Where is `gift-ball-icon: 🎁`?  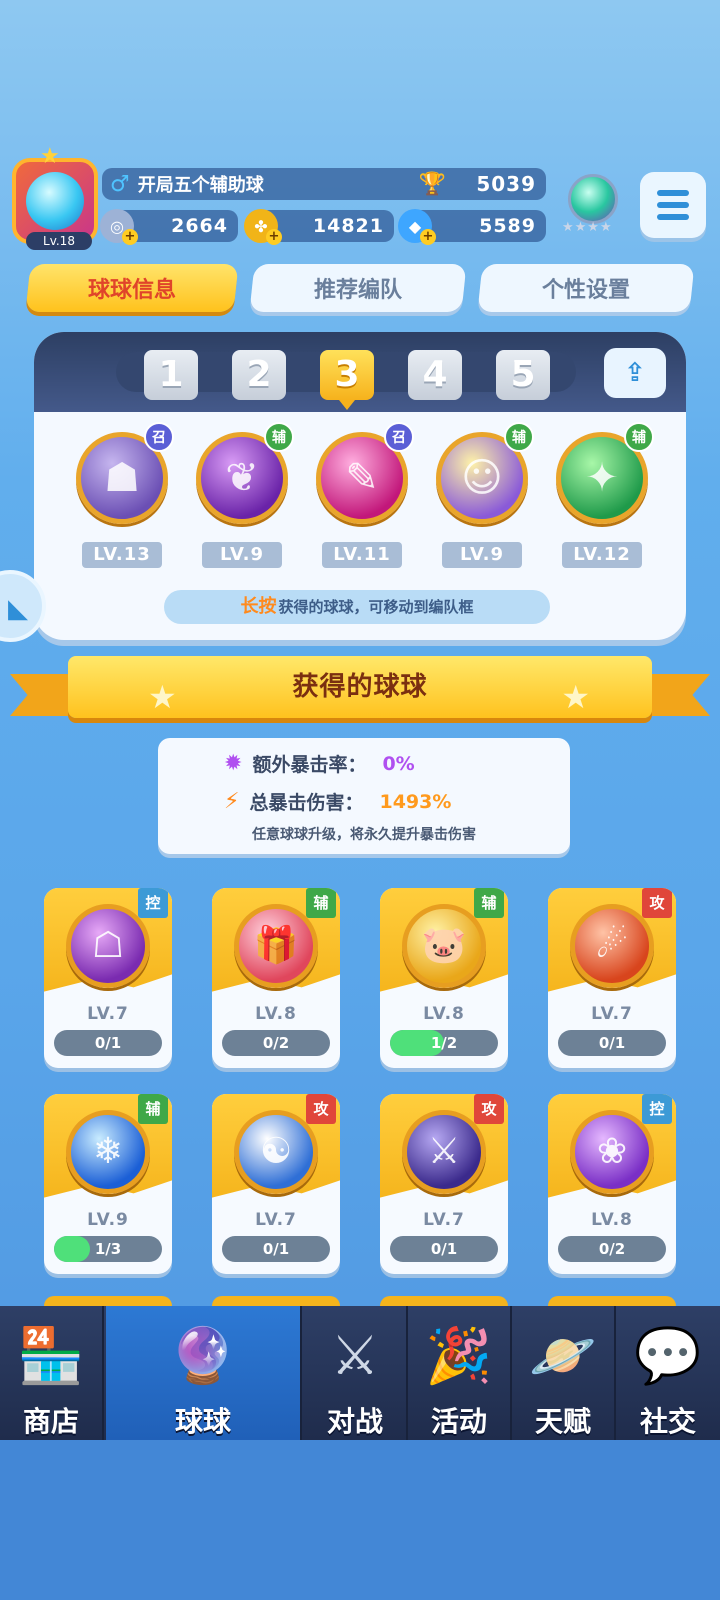
gift-ball-icon: 🎁 is located at coordinates (276, 946).